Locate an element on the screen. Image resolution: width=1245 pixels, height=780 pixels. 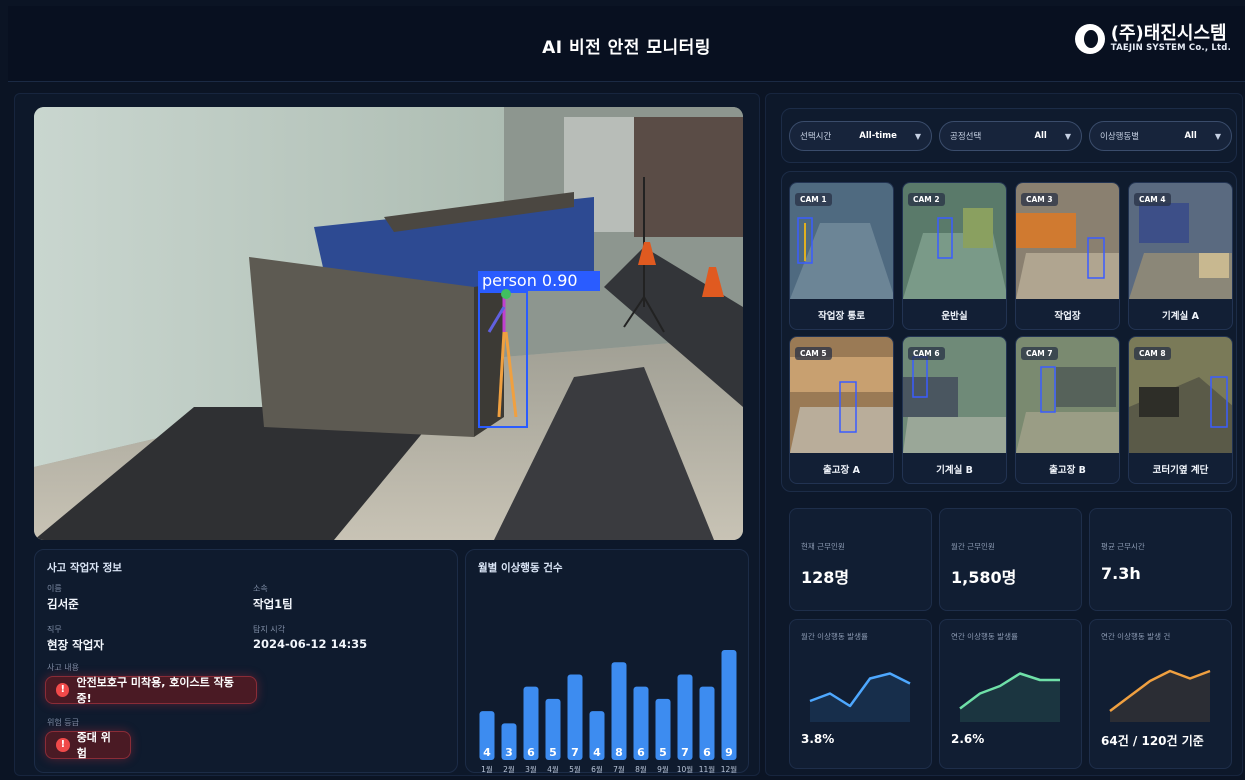
incident-alert: ! 안전보호구 미착용, 호이스트 작동 중! is located at coordinates (151, 690).